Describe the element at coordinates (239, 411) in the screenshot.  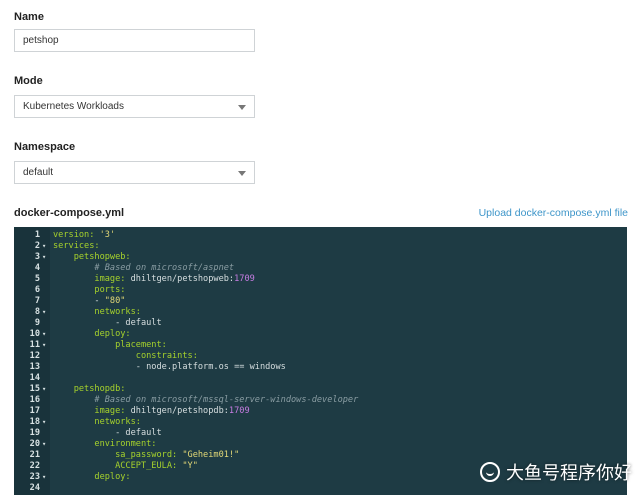
I see `code-token: 1709` at that location.